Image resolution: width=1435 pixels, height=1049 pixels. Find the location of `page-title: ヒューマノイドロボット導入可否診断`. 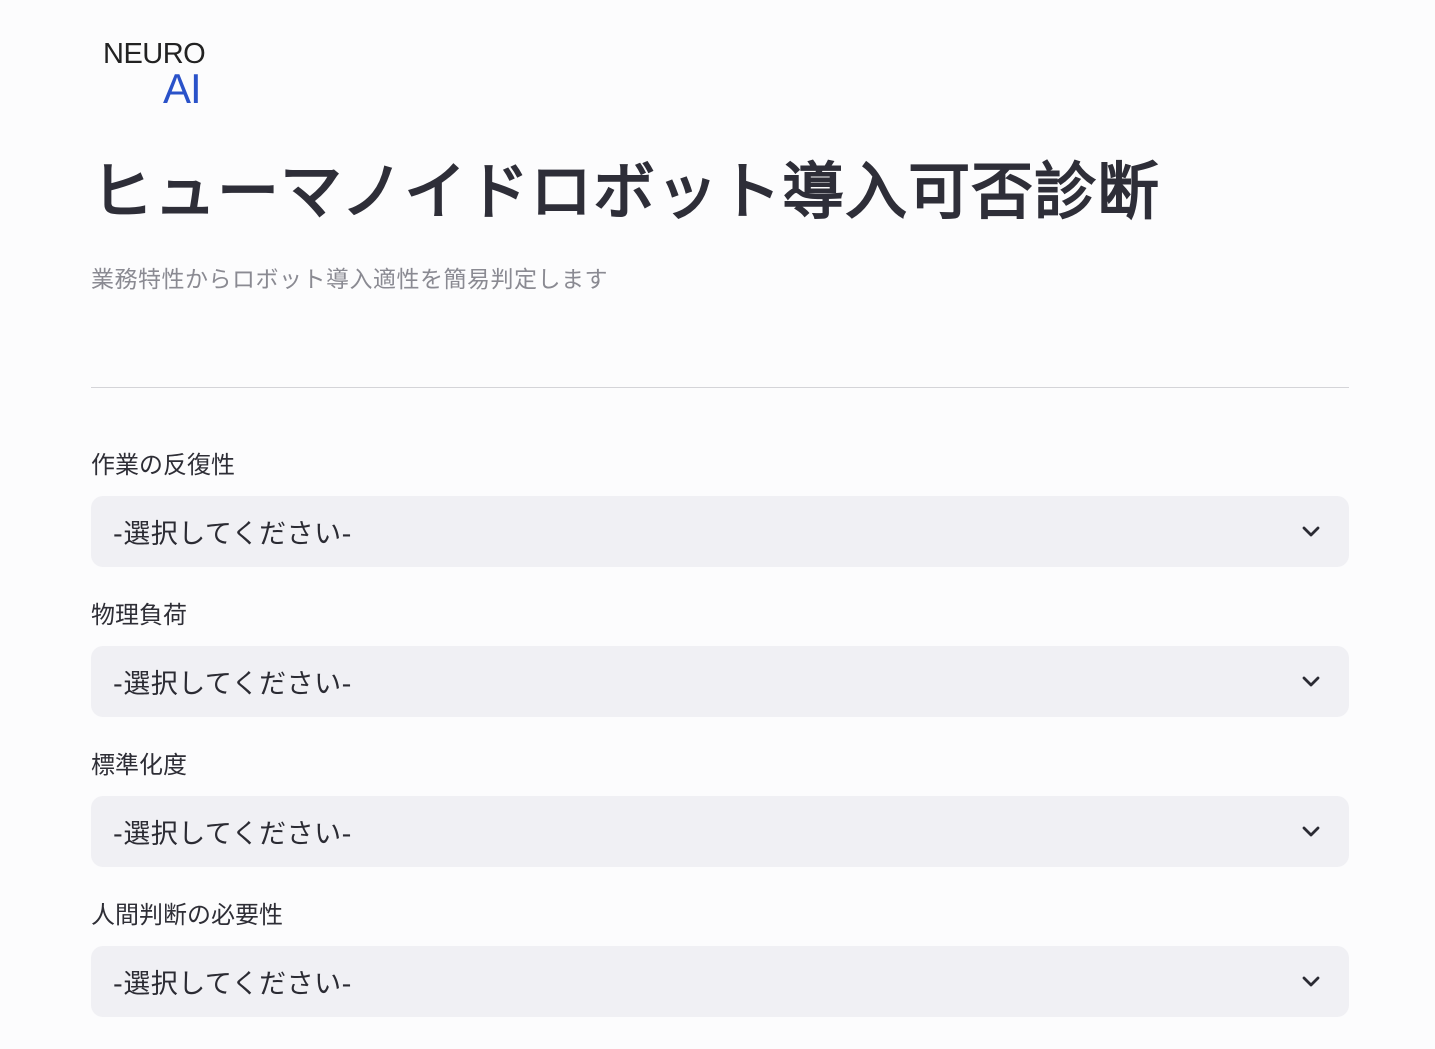

page-title: ヒューマノイドロボット導入可否診断 is located at coordinates (626, 191).